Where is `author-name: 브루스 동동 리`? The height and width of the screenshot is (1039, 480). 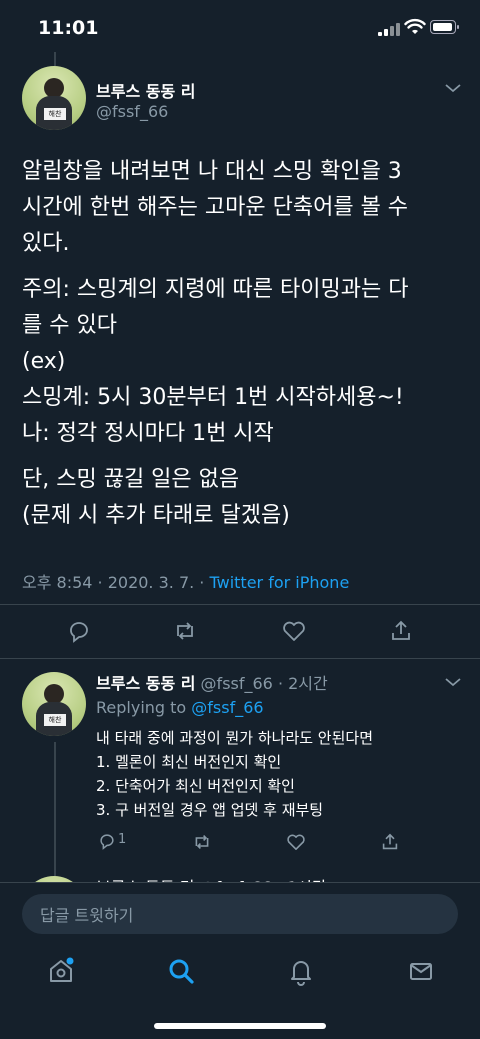
author-name: 브루스 동동 리 is located at coordinates (145, 90).